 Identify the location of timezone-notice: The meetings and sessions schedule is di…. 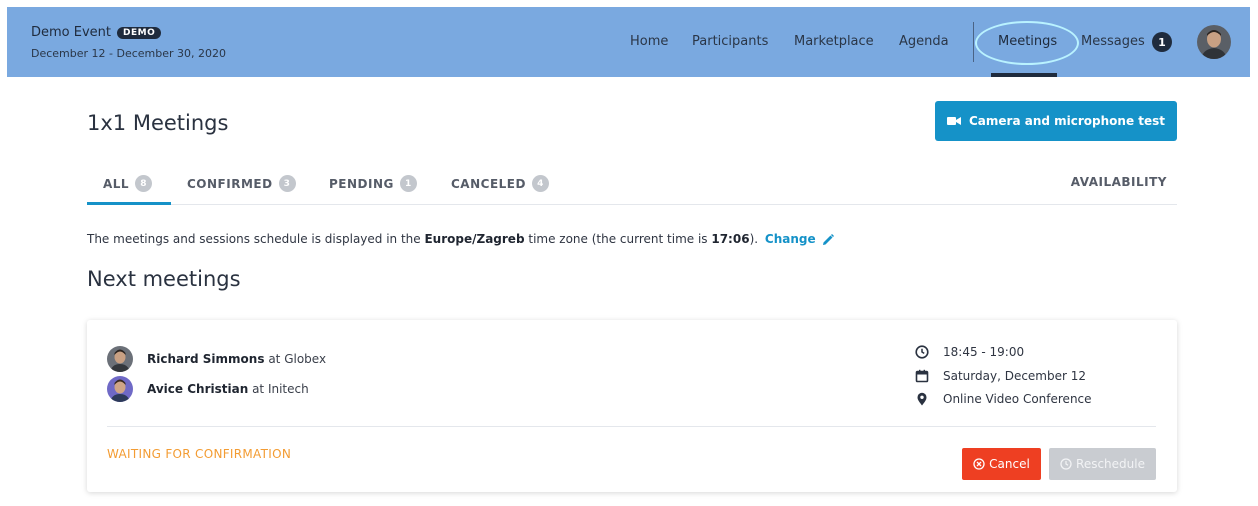
(460, 239).